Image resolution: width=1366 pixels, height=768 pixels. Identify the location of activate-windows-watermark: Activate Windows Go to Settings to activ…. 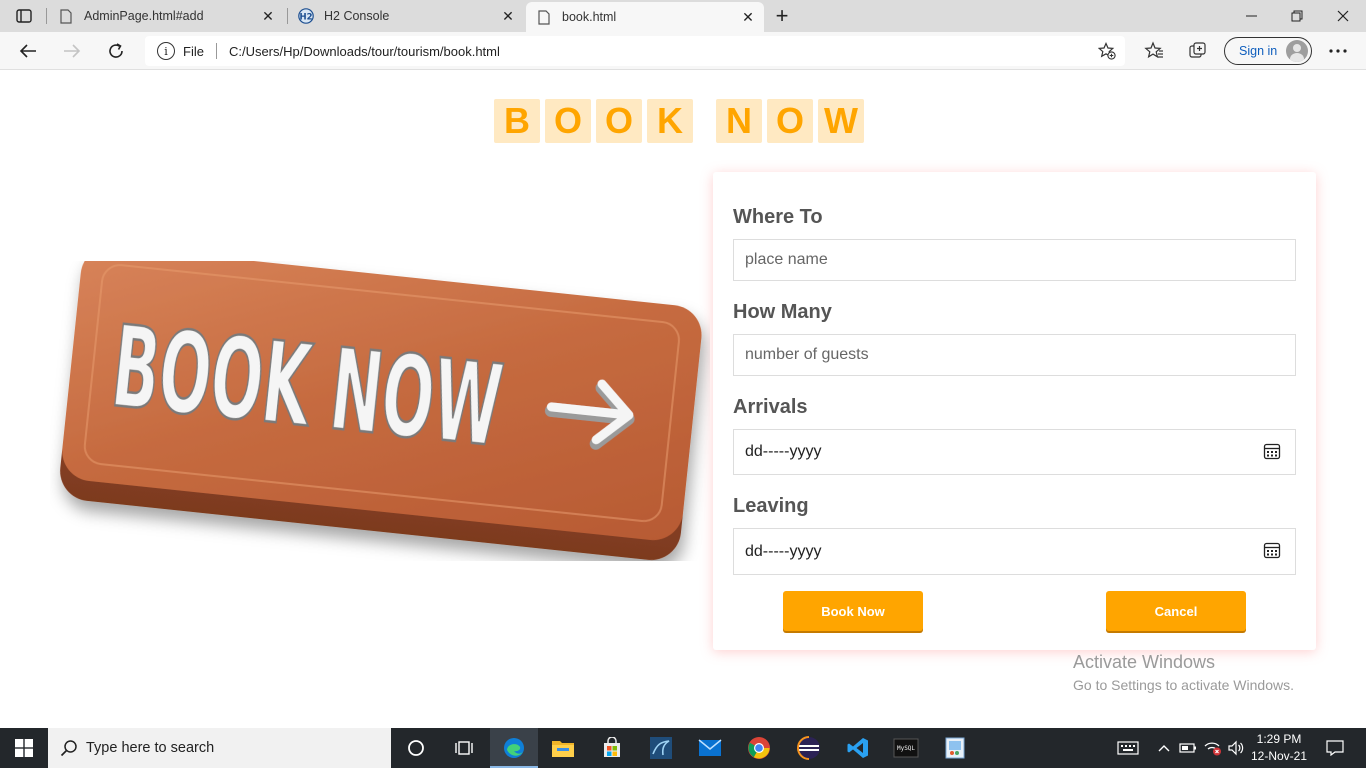
(1183, 672).